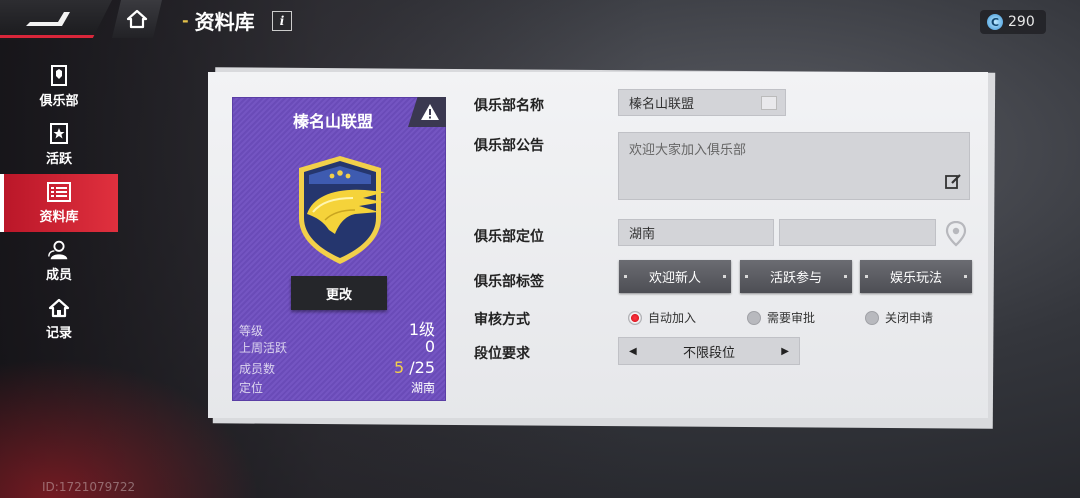 The image size is (1080, 498). What do you see at coordinates (509, 282) in the screenshot?
I see `club-tags-label: 俱乐部标签` at bounding box center [509, 282].